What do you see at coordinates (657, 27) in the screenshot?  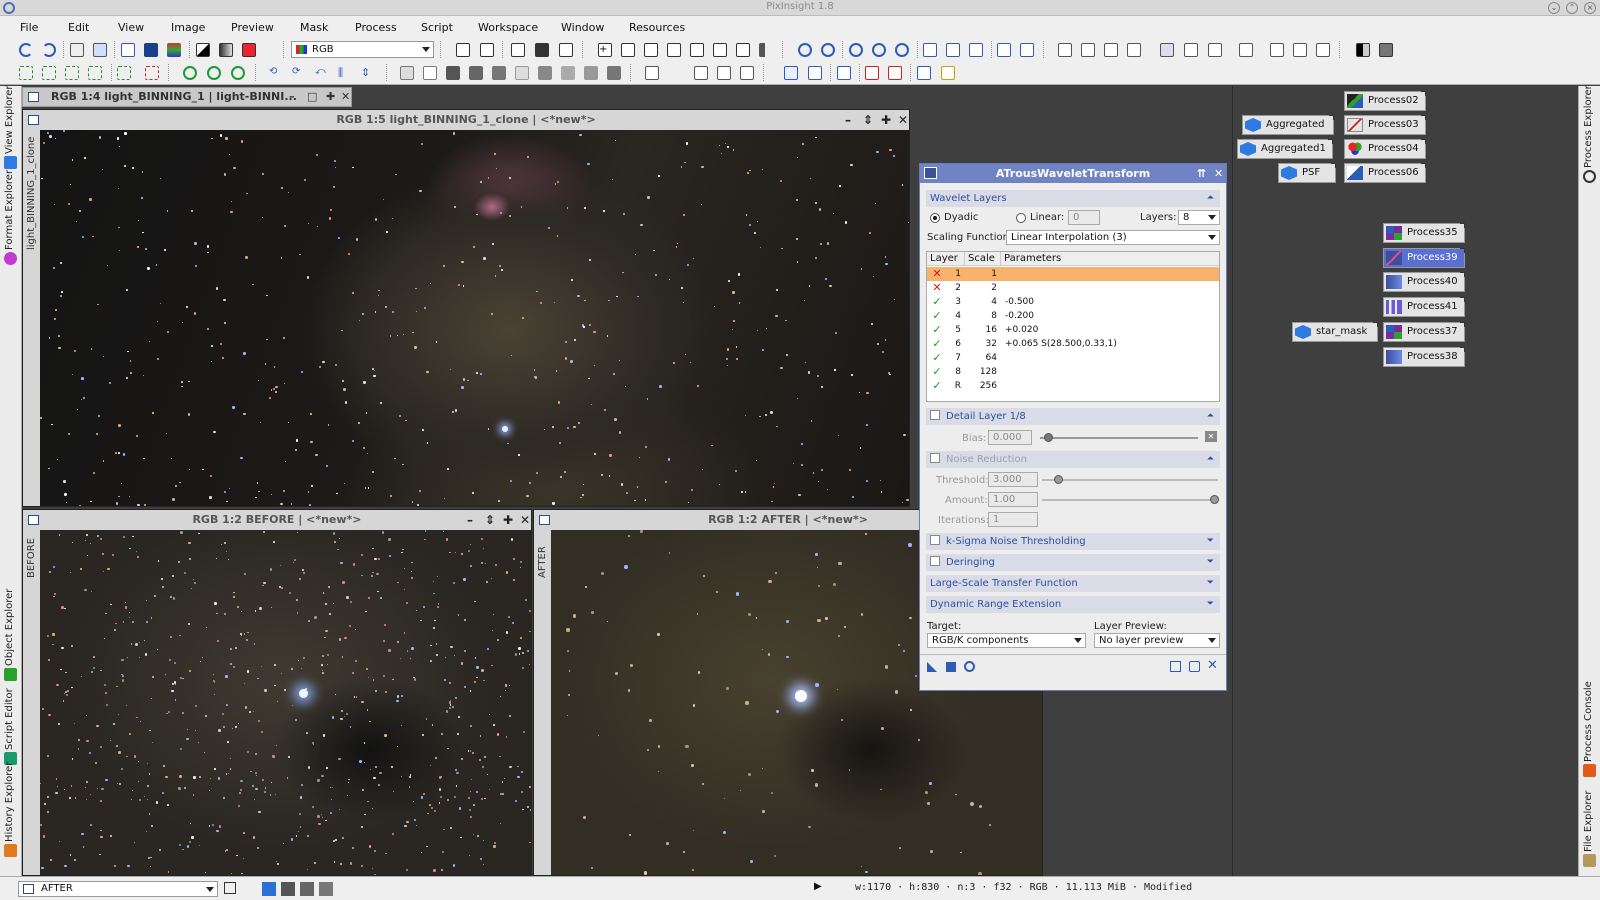 I see `menu-resources: Resources` at bounding box center [657, 27].